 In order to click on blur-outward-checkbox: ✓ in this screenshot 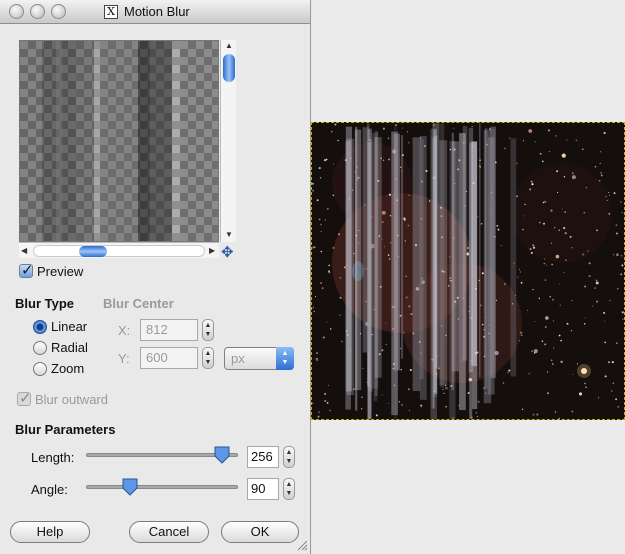, I will do `click(24, 398)`.